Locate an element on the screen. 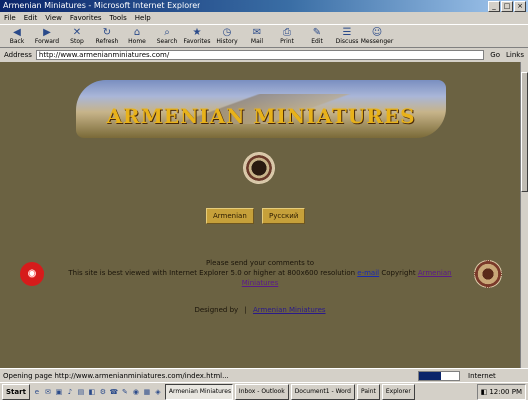 Image resolution: width=528 pixels, height=400 pixels. quick-launch-app7-icon: ⚙ is located at coordinates (103, 392).